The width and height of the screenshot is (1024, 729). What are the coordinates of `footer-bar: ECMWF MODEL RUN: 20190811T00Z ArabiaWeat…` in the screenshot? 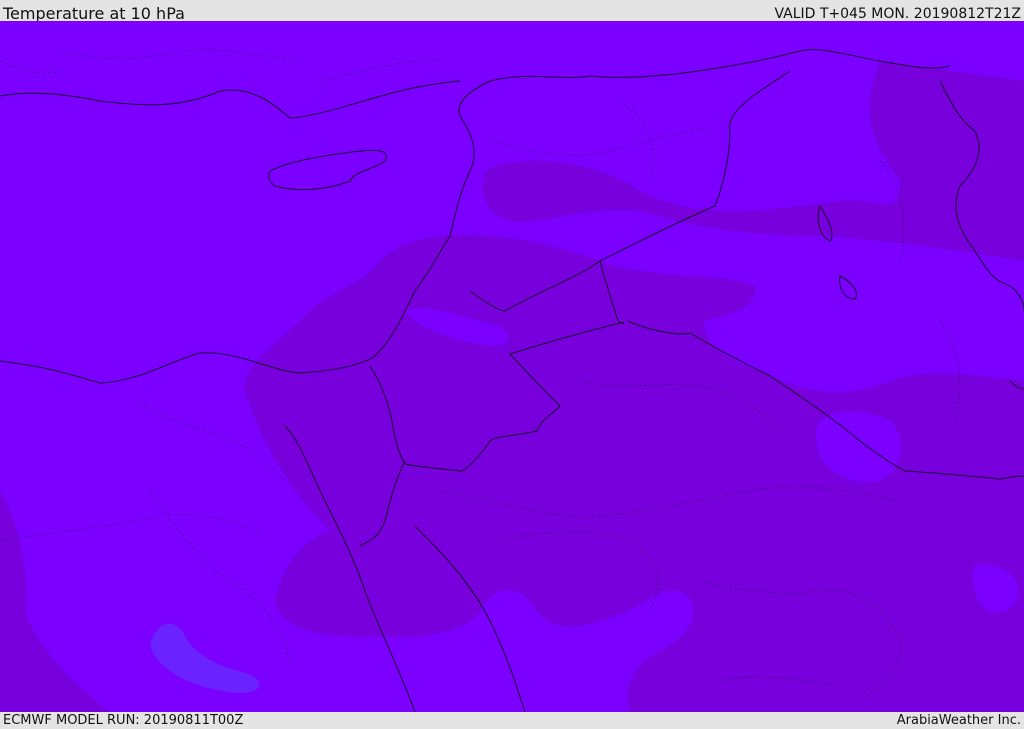 It's located at (512, 720).